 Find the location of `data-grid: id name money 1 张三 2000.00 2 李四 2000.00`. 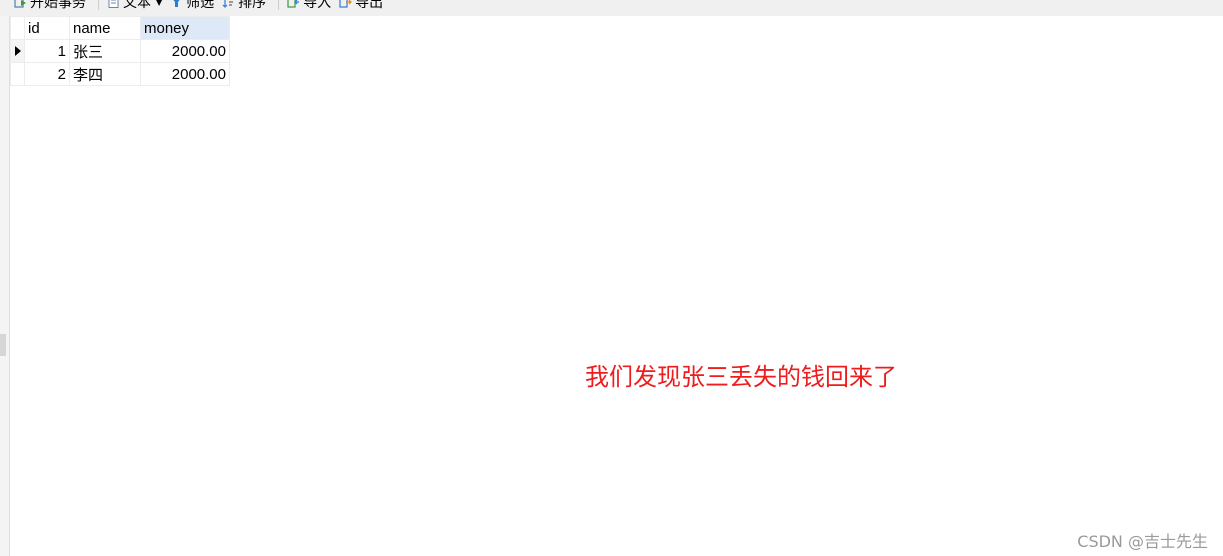

data-grid: id name money 1 张三 2000.00 2 李四 2000.00 is located at coordinates (120, 51).